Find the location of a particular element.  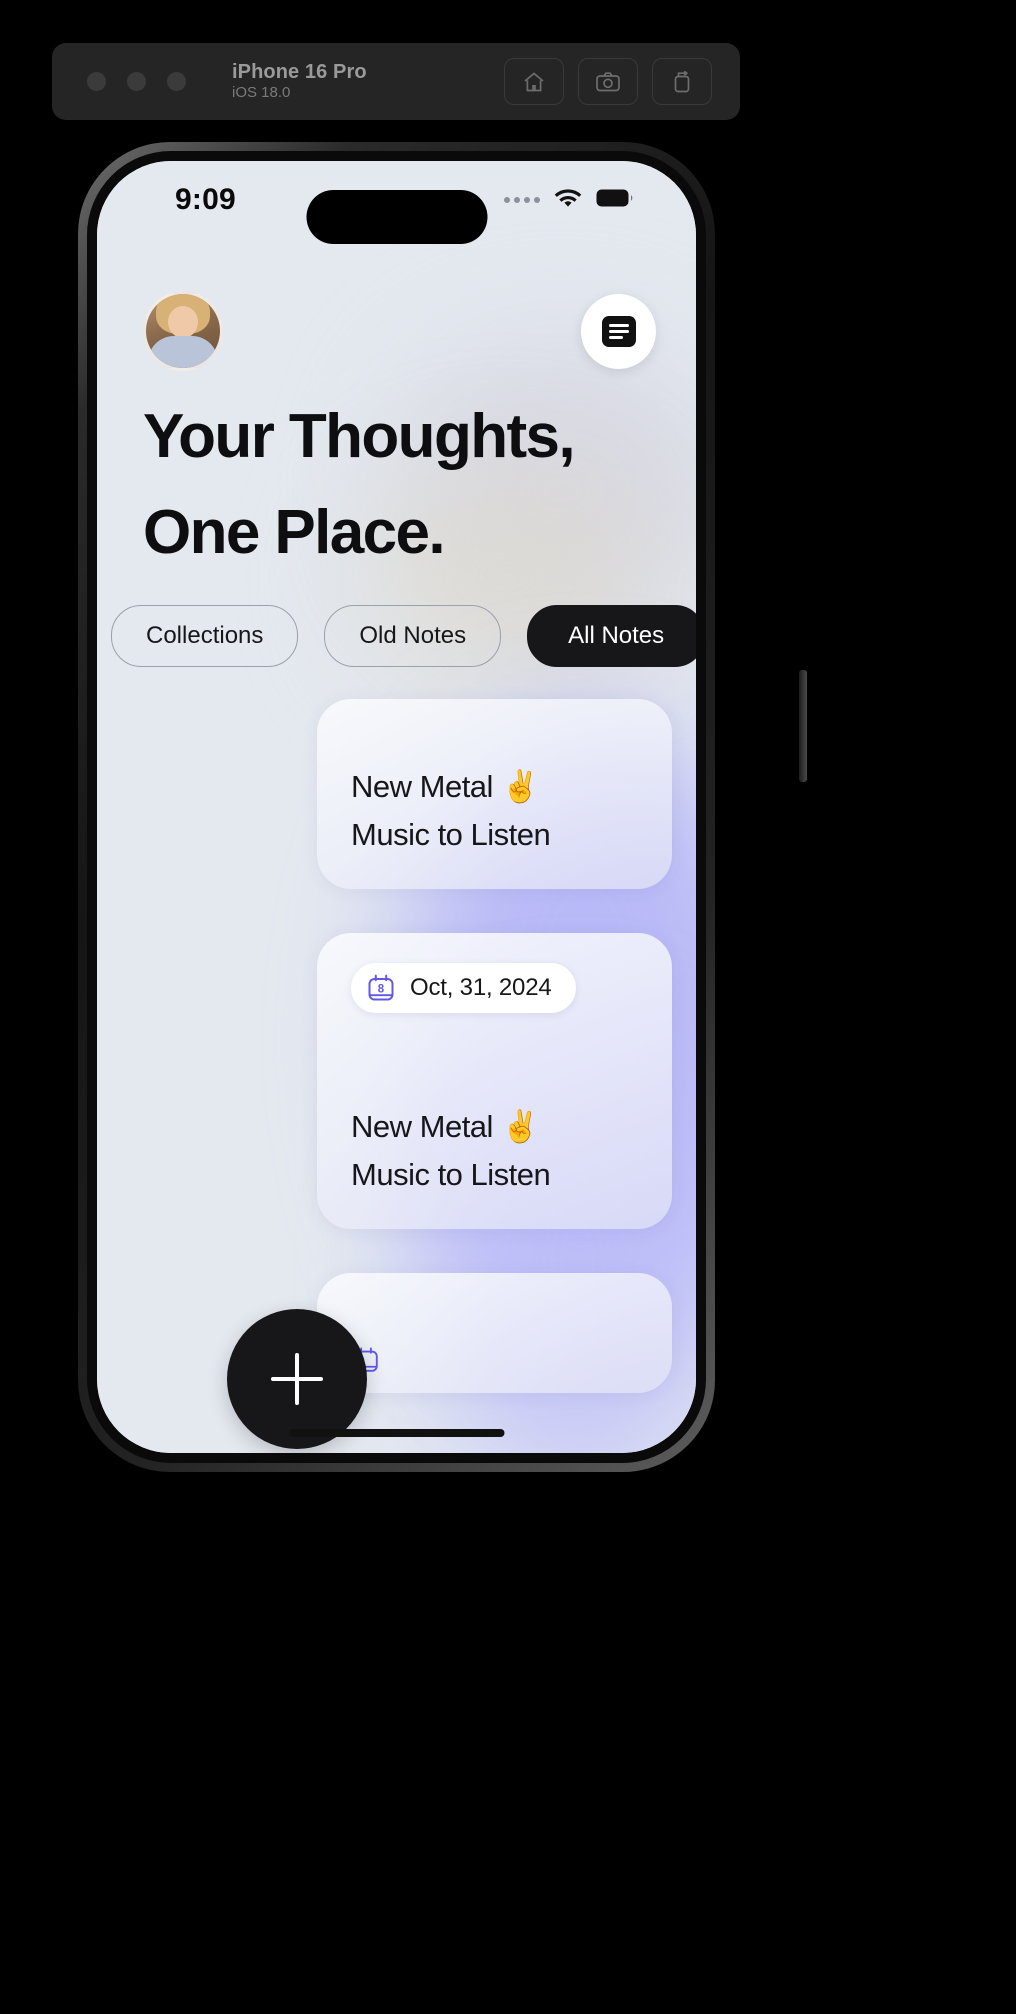

device-name: iPhone 16 Pro is located at coordinates (299, 71).